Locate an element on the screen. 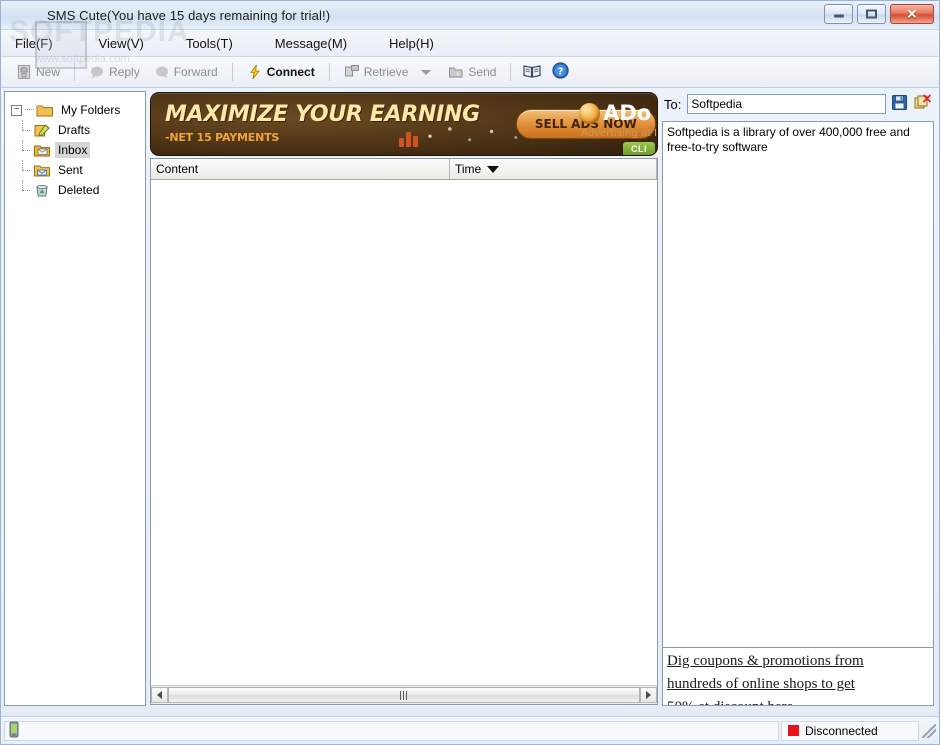 This screenshot has width=940, height=745. promo-line-1: Dig coupons & promotions from is located at coordinates (798, 661).